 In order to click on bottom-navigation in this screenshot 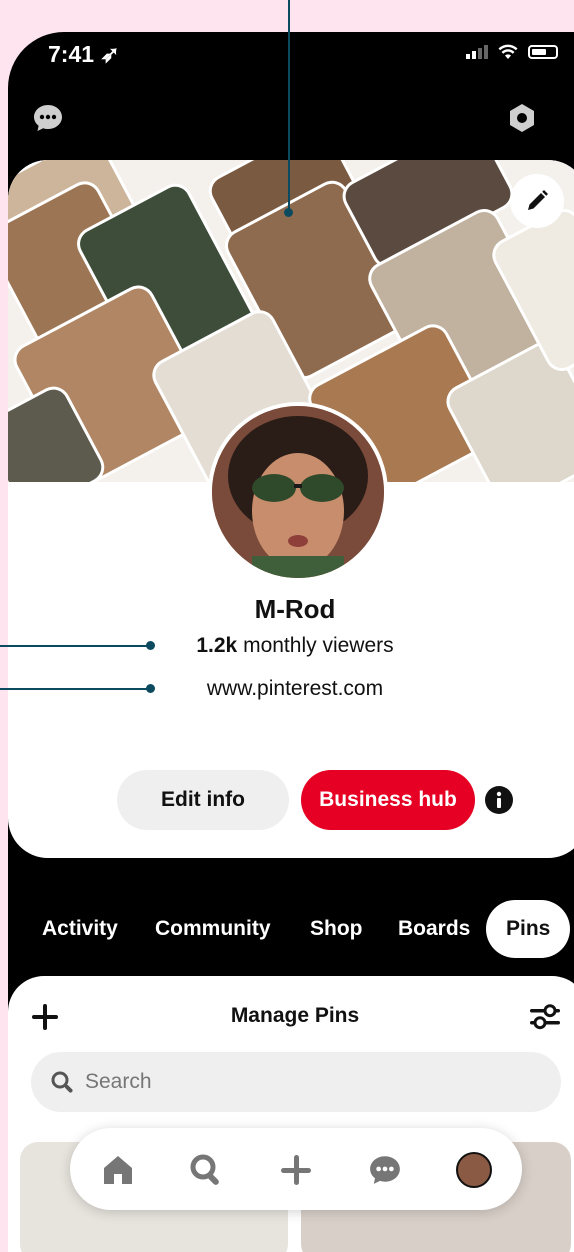, I will do `click(296, 1169)`.